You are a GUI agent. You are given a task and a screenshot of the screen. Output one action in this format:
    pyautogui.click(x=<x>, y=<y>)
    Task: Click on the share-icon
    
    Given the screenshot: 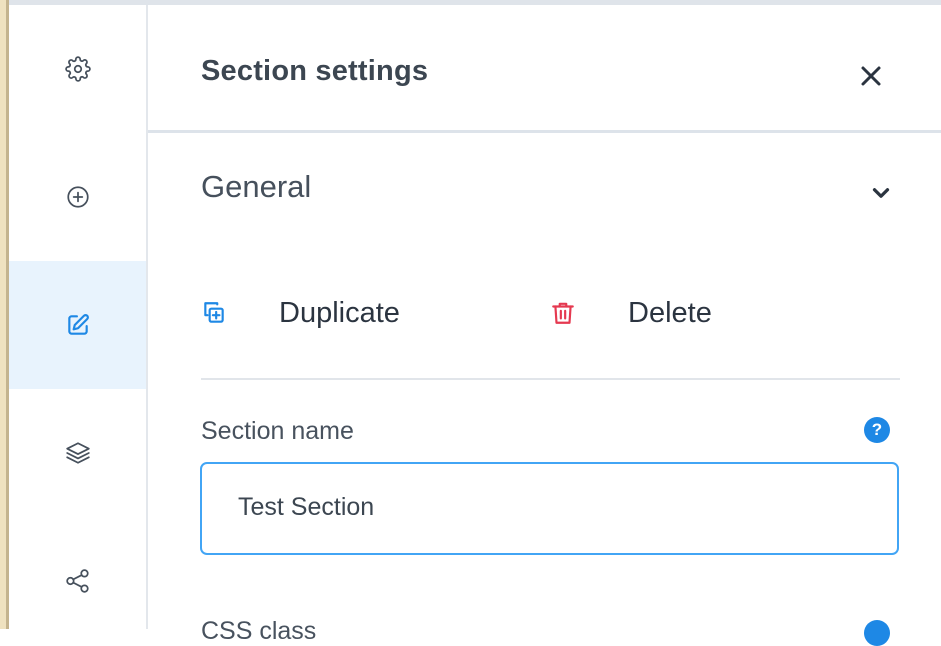 What is the action you would take?
    pyautogui.click(x=77, y=581)
    